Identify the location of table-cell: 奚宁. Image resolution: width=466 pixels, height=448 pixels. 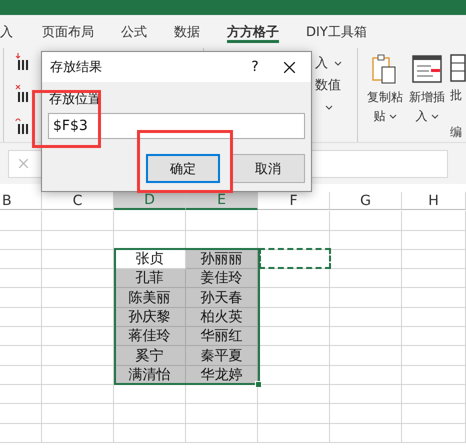
(150, 356).